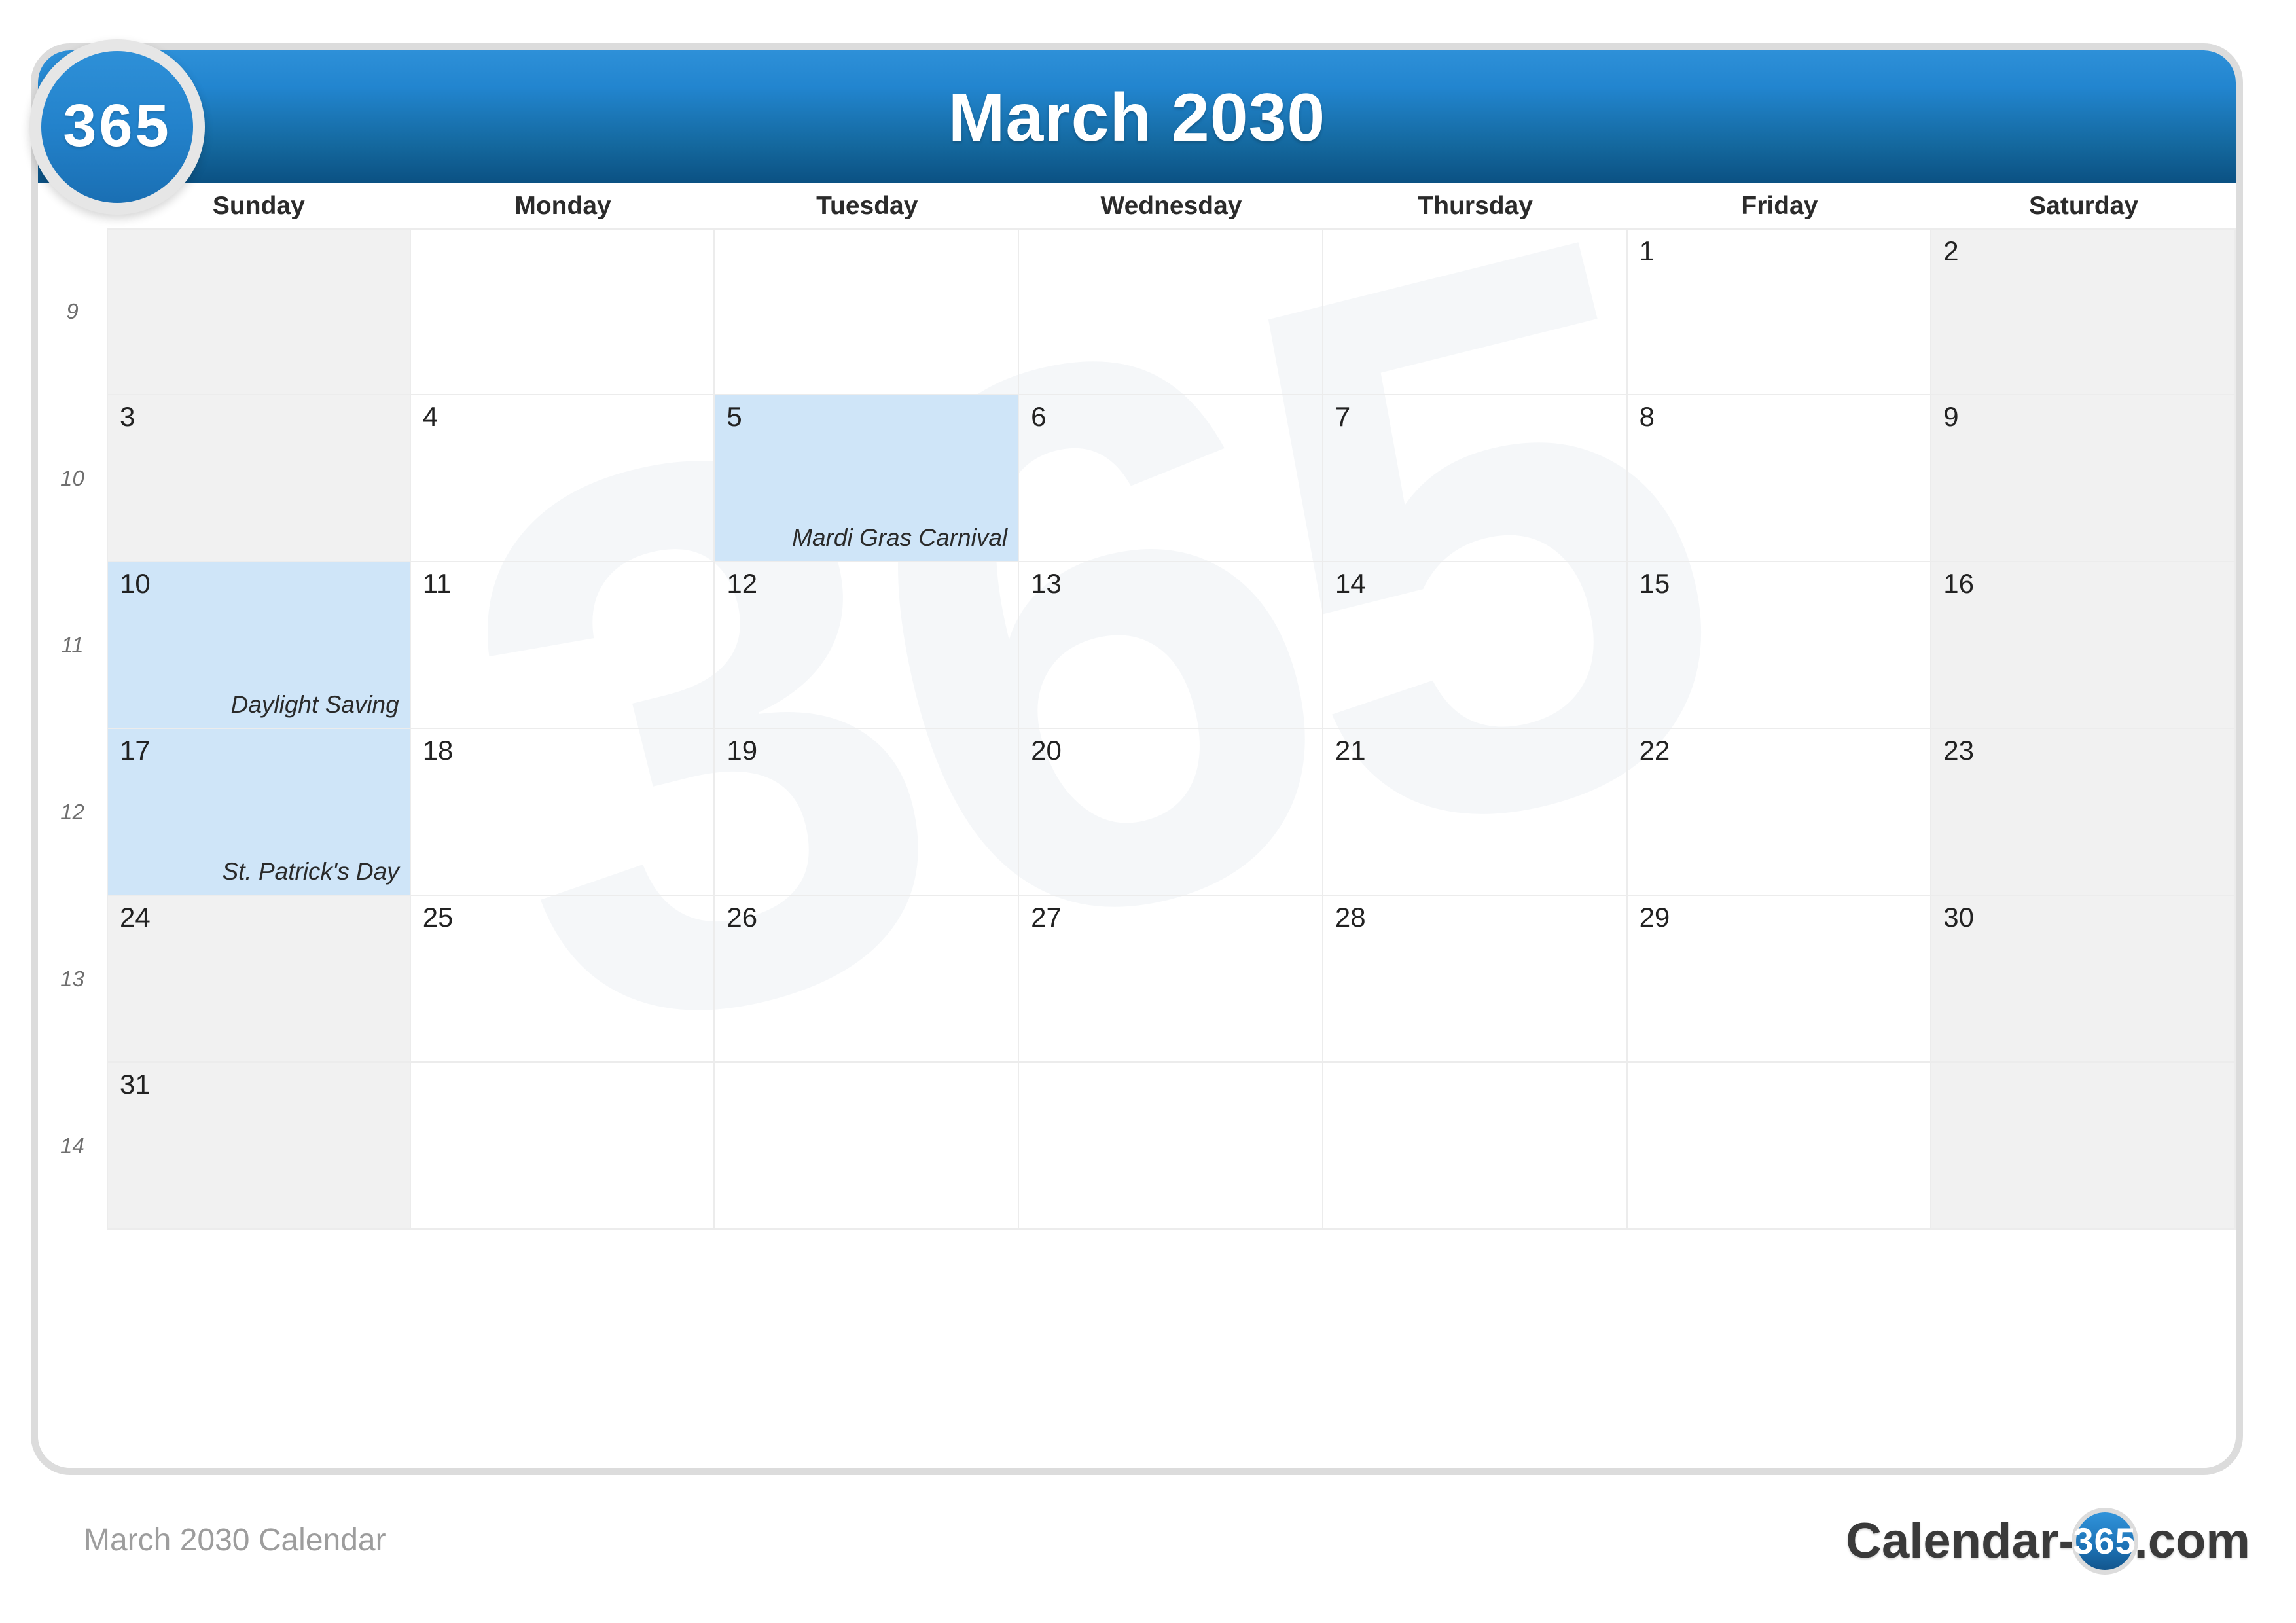 This screenshot has width=2296, height=1623. What do you see at coordinates (1171, 646) in the screenshot?
I see `day-cell-13: 13` at bounding box center [1171, 646].